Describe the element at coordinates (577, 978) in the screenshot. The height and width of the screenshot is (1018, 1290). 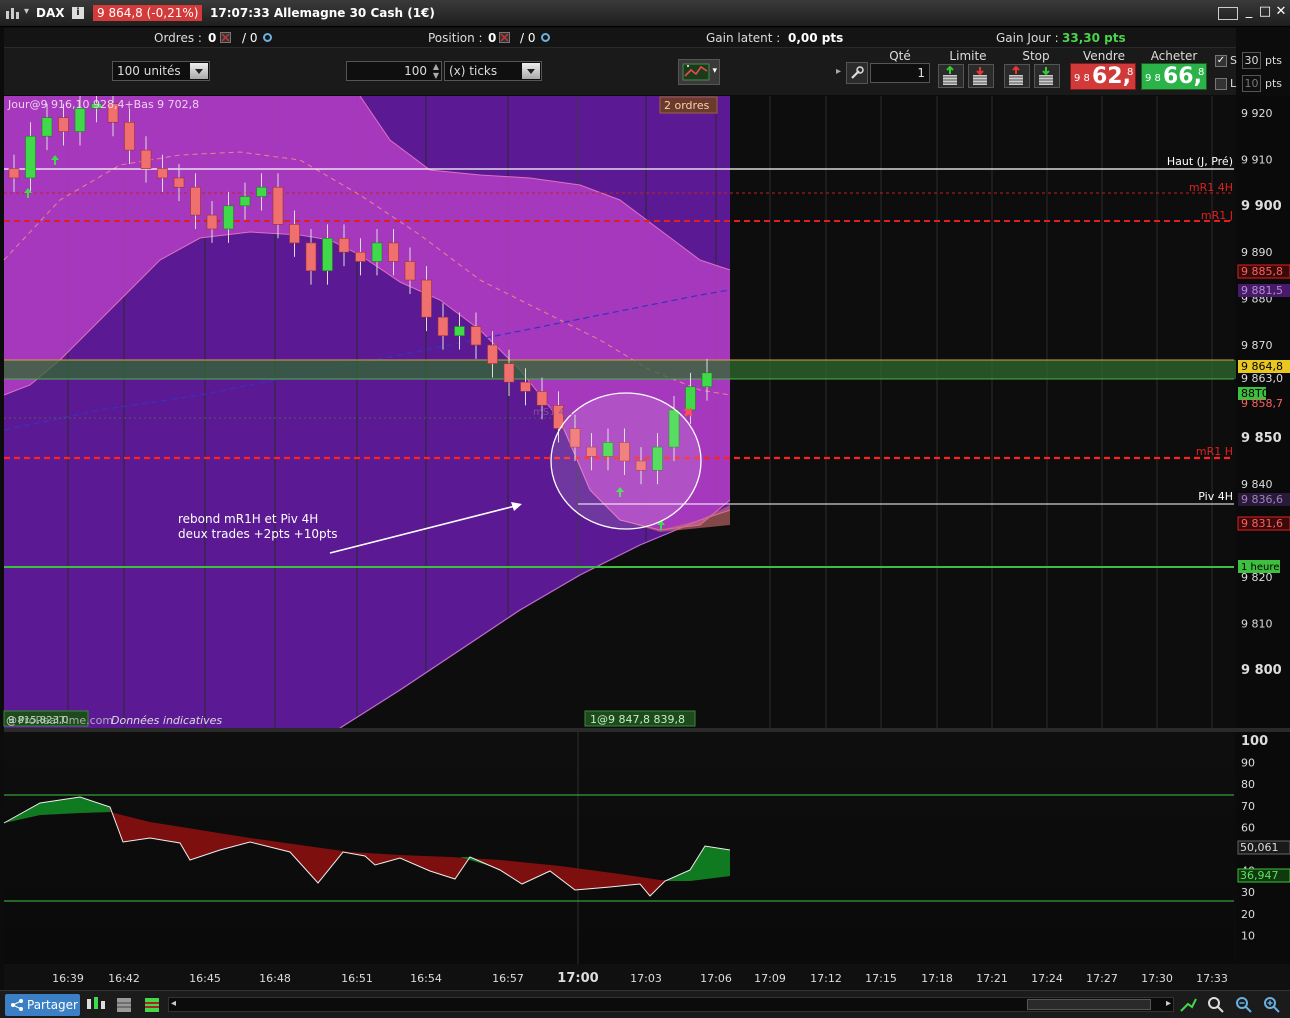
I see `time-tick-label: 17:00` at that location.